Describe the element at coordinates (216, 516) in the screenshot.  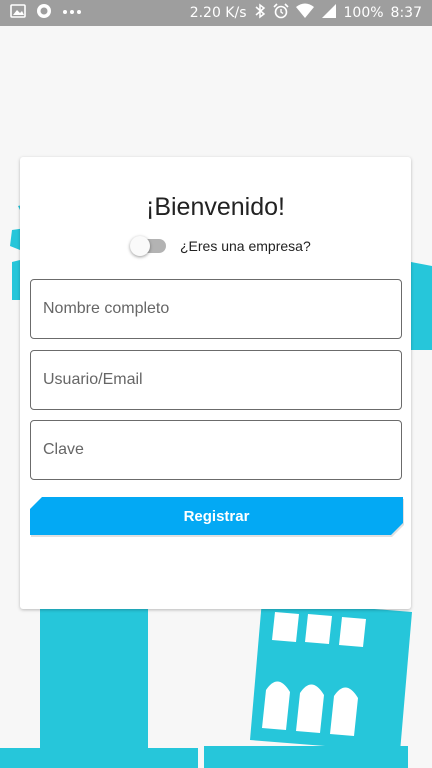
I see `register-button: Registrar` at that location.